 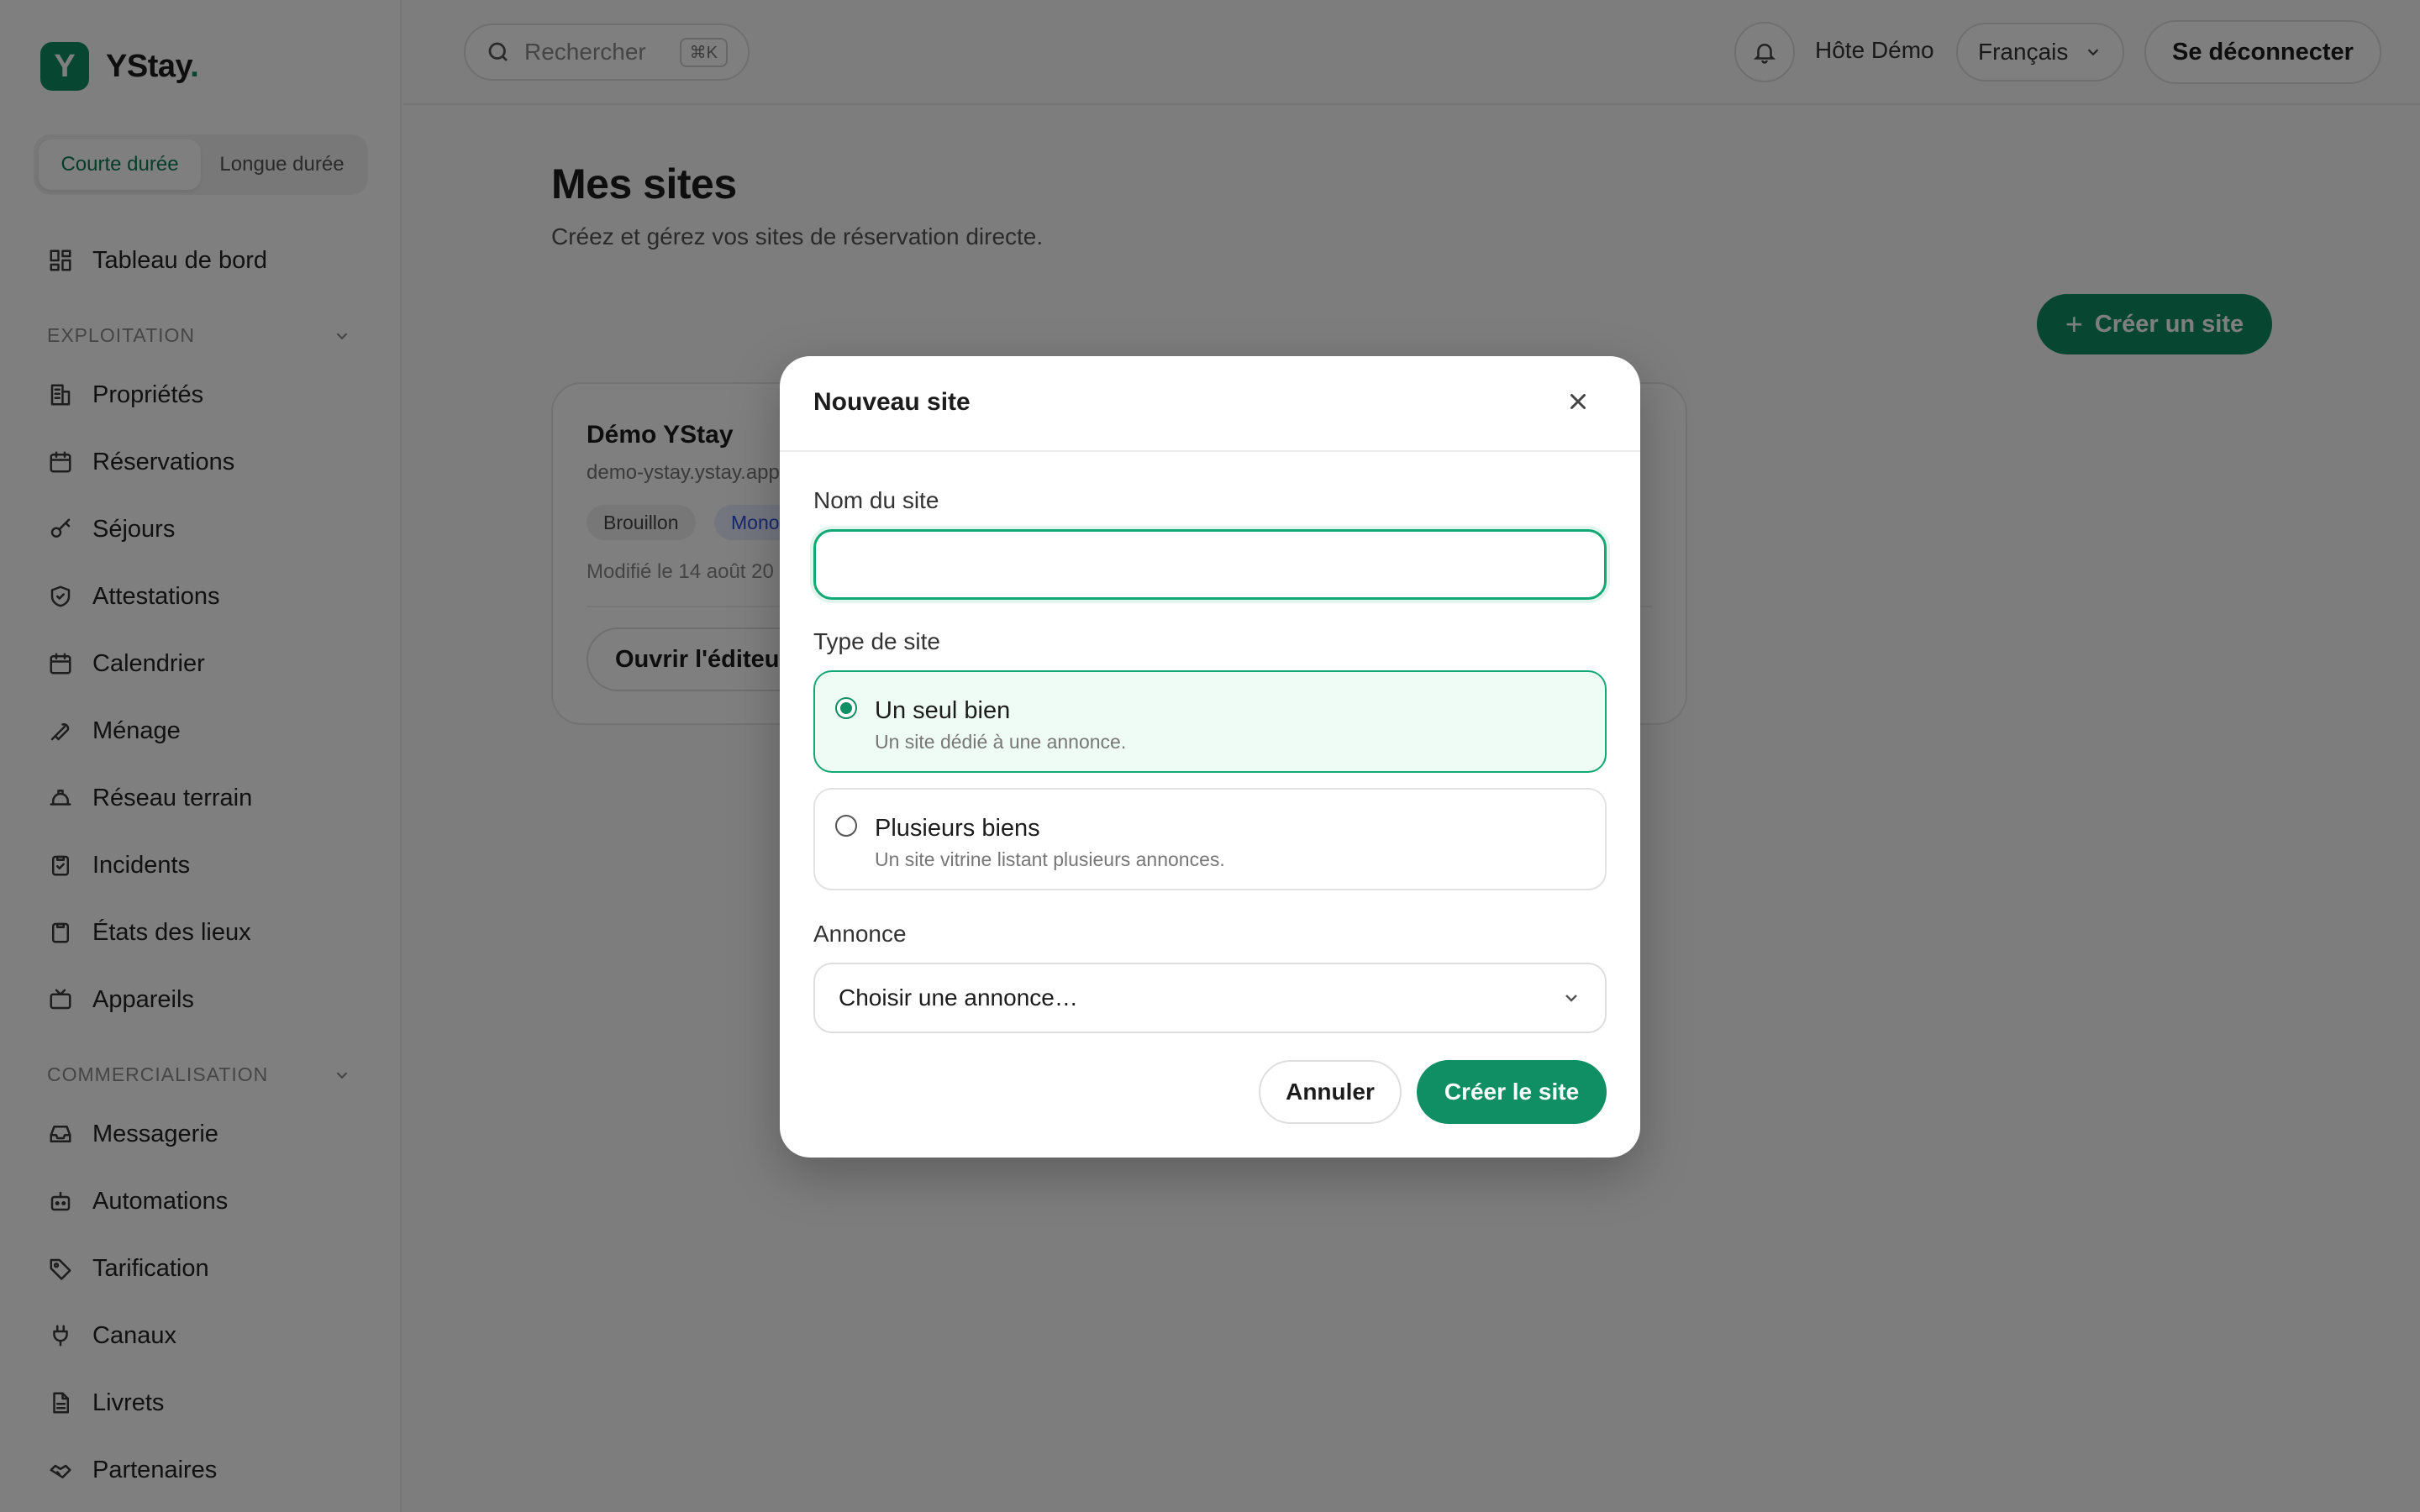 What do you see at coordinates (876, 500) in the screenshot?
I see `site-name-label: Nom du site` at bounding box center [876, 500].